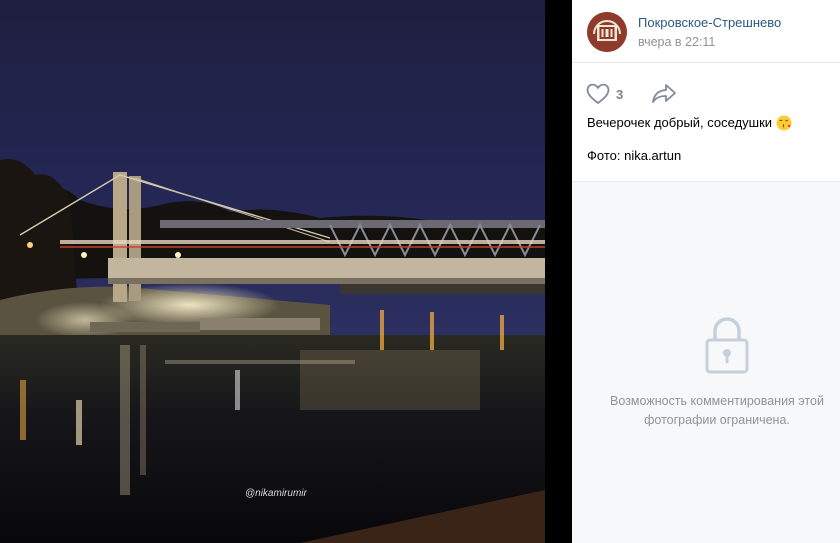 The image size is (840, 543). Describe the element at coordinates (706, 84) in the screenshot. I see `post-actions: 3` at that location.